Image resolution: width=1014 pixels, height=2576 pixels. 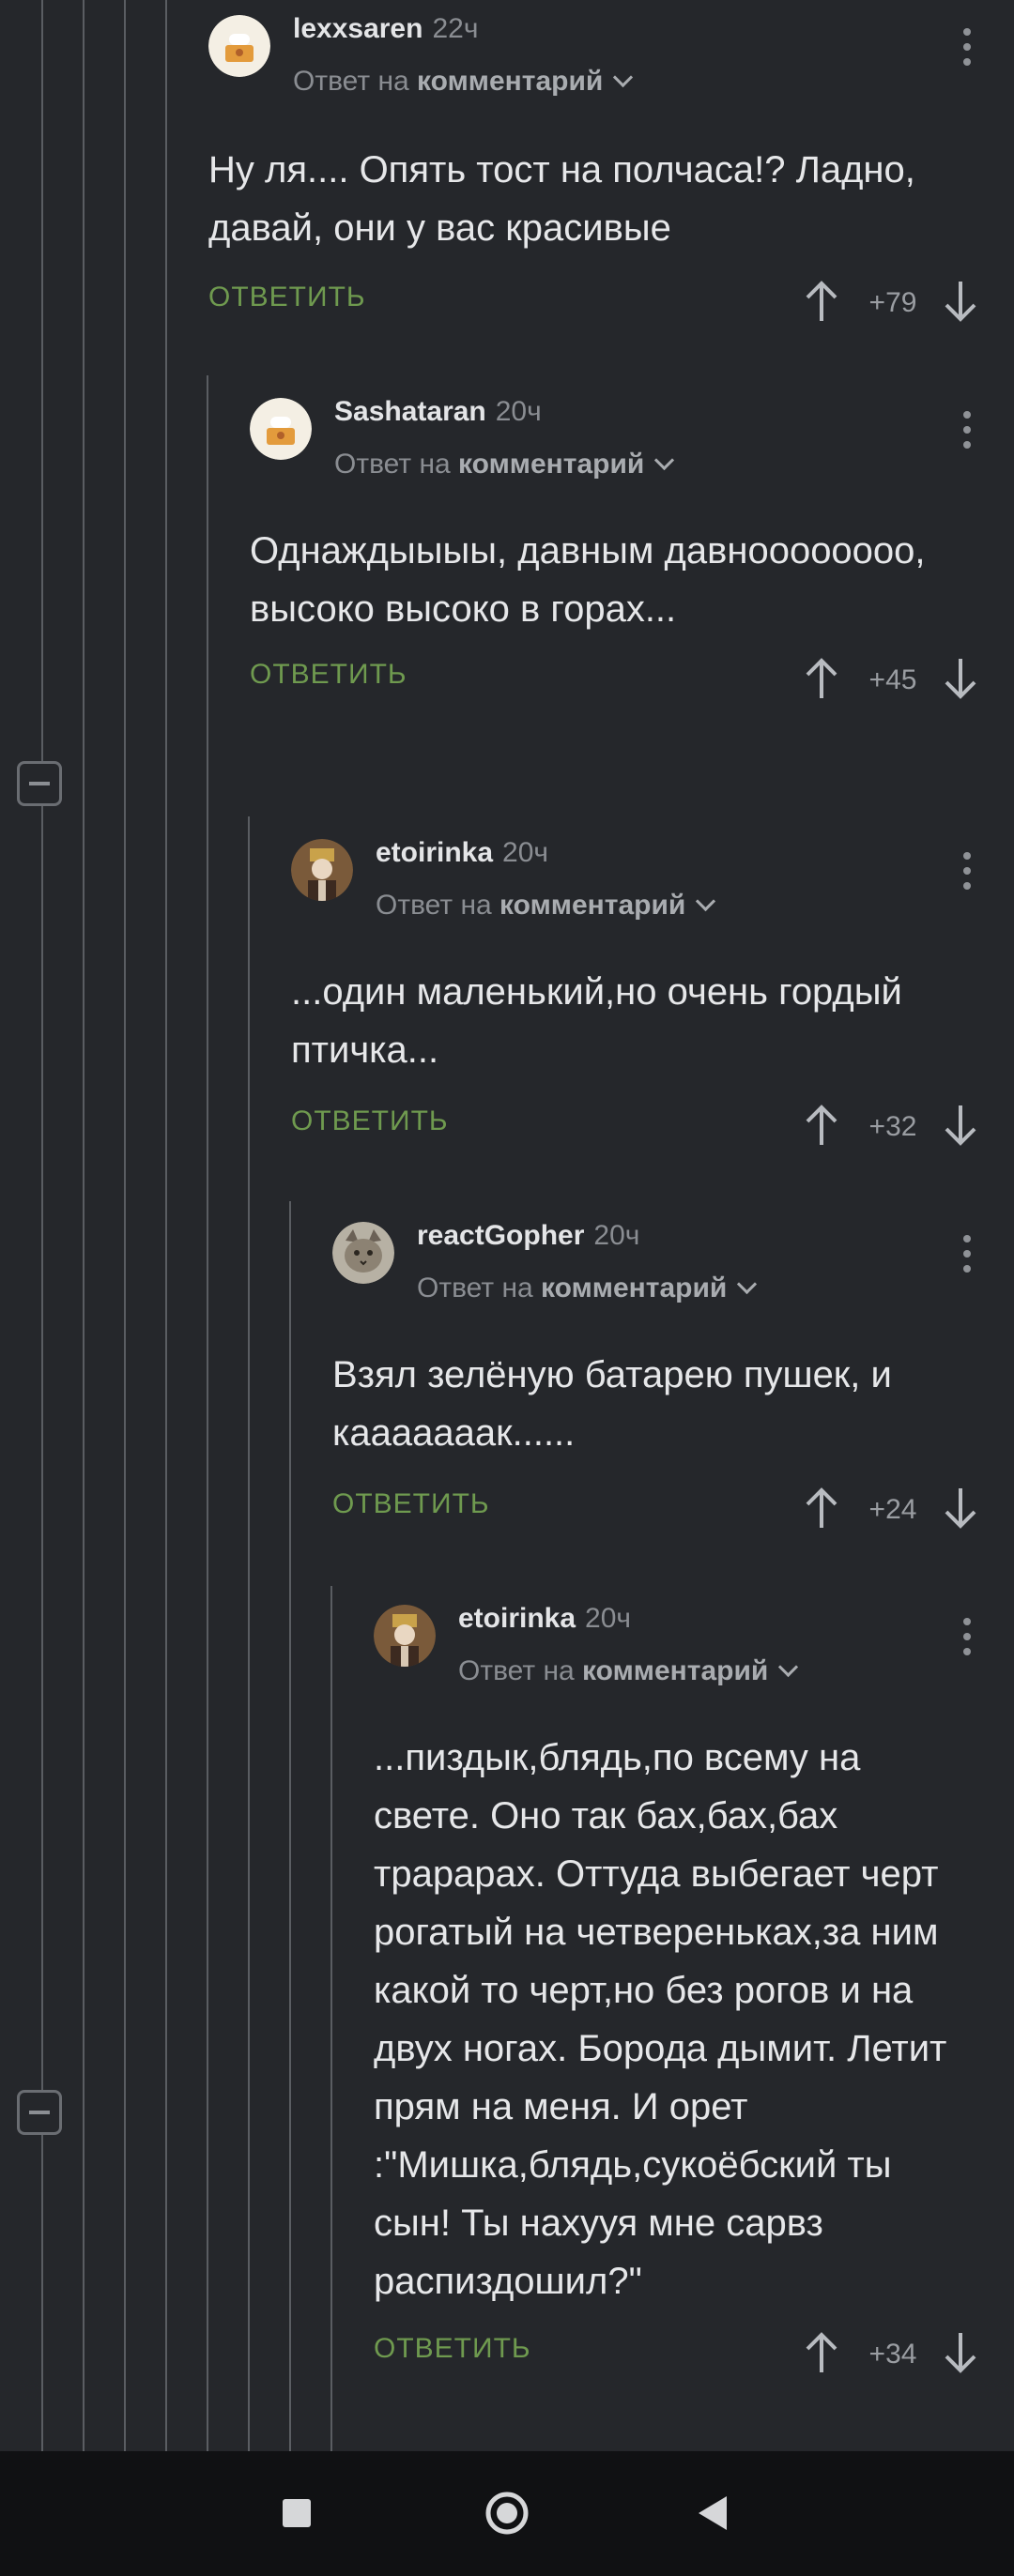 I want to click on username: Sashataran 20ч, so click(x=438, y=412).